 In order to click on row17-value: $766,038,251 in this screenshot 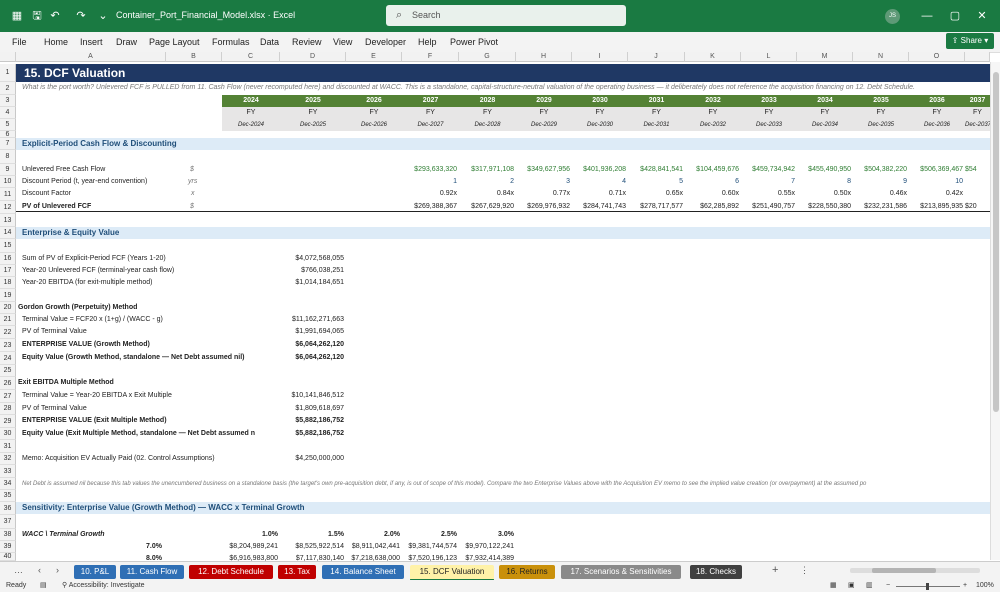, I will do `click(312, 271)`.